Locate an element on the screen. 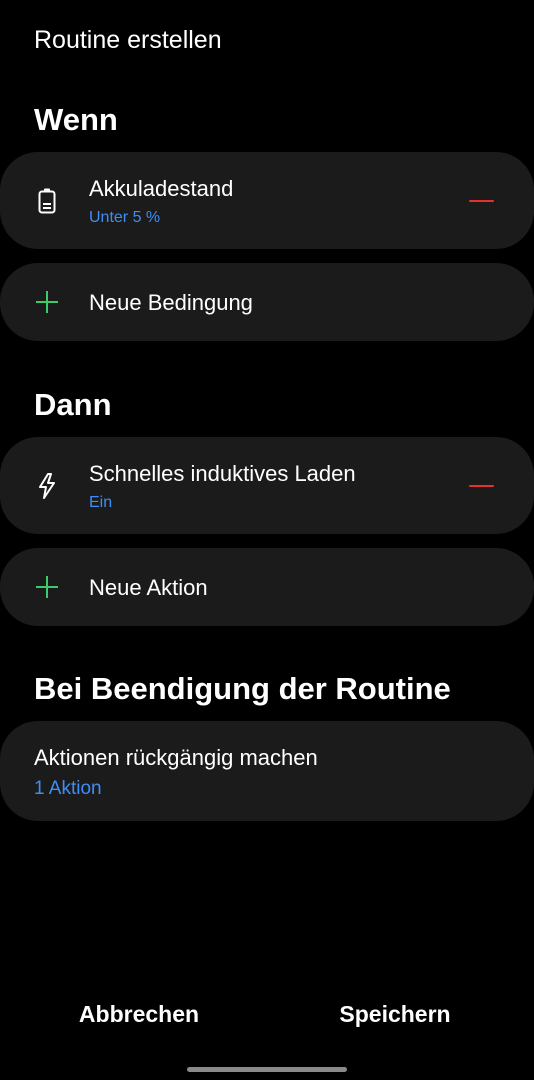  remove-action-button is located at coordinates (481, 486).